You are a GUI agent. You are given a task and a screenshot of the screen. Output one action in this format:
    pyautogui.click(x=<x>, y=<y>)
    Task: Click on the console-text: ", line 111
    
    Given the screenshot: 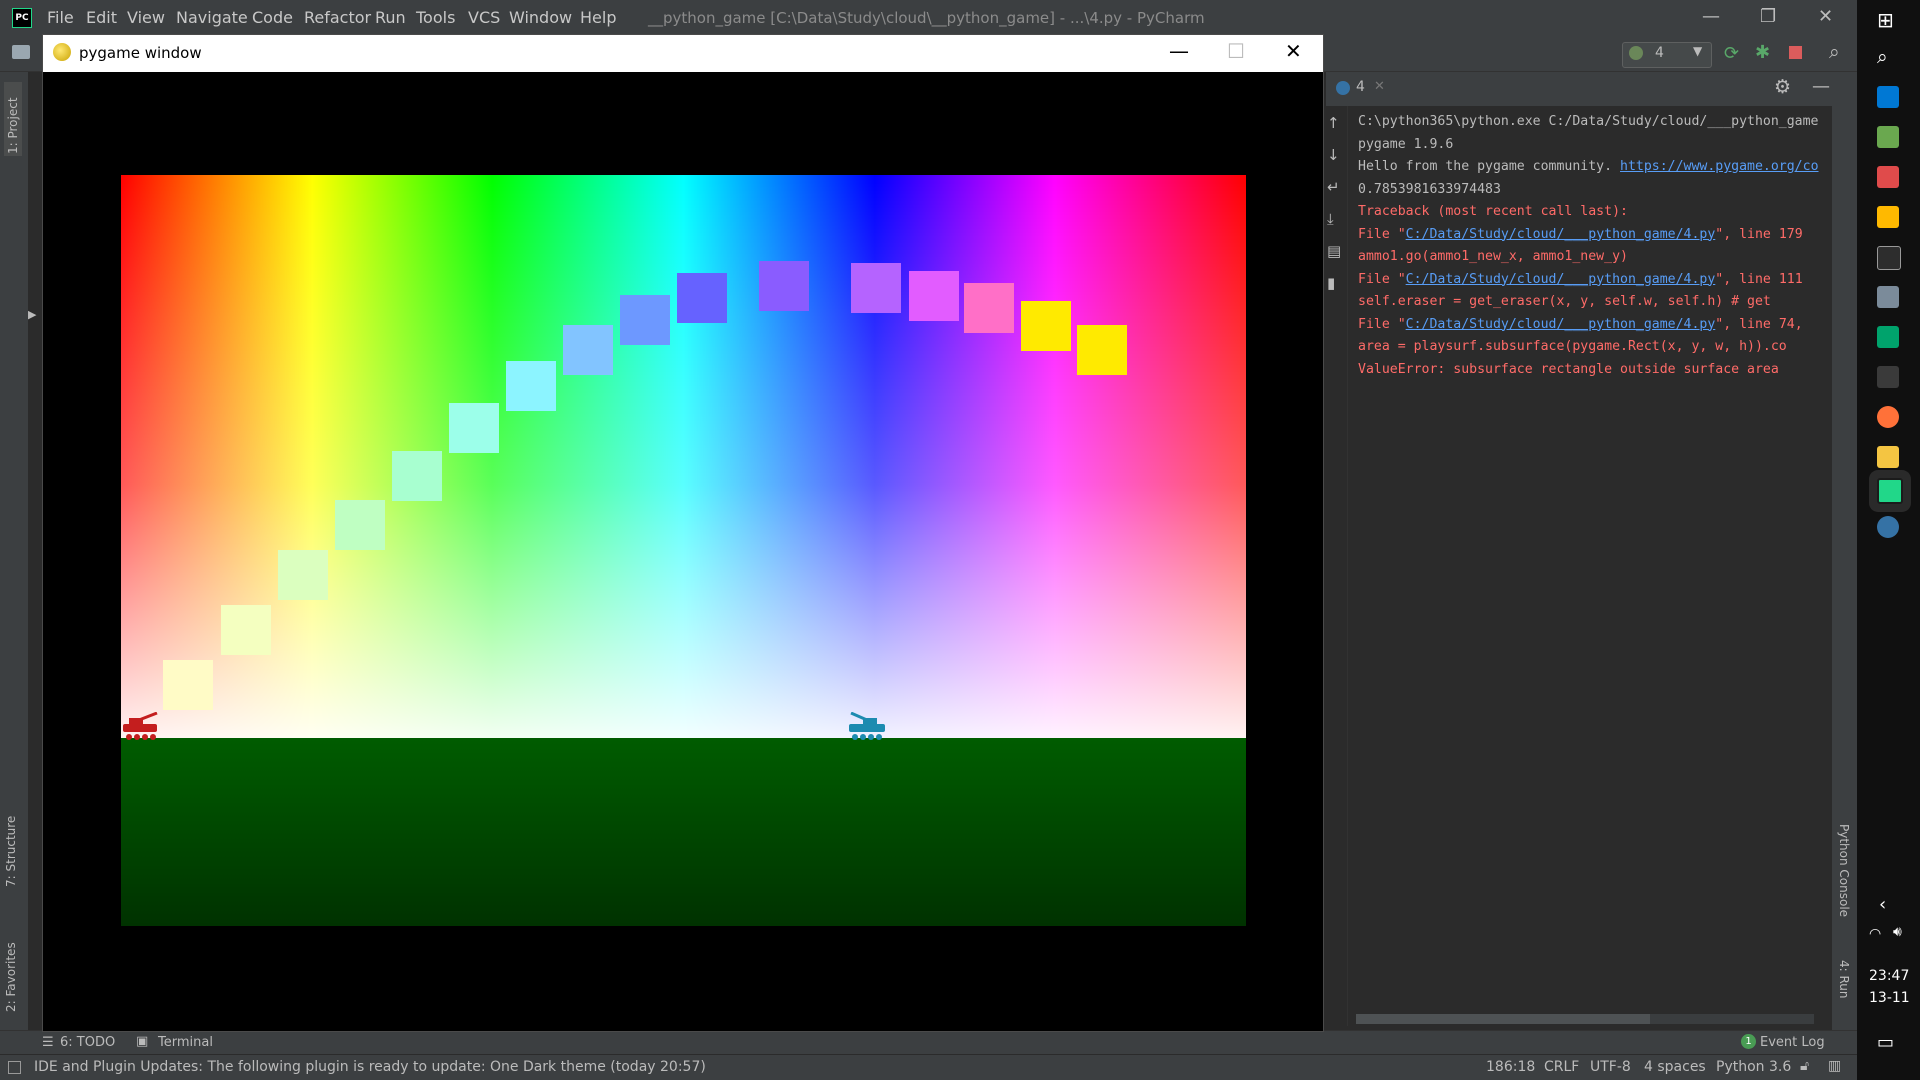 What is the action you would take?
    pyautogui.click(x=1759, y=279)
    